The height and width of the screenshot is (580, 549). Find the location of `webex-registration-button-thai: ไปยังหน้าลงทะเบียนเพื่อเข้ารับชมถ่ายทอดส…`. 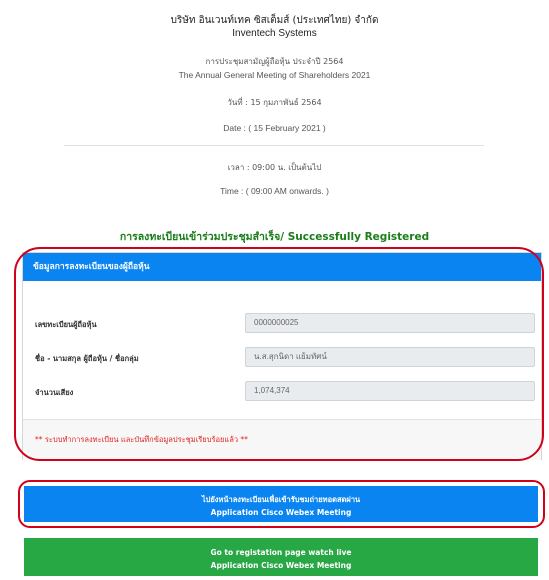

webex-registration-button-thai: ไปยังหน้าลงทะเบียนเพื่อเข้ารับชมถ่ายทอดส… is located at coordinates (281, 504).